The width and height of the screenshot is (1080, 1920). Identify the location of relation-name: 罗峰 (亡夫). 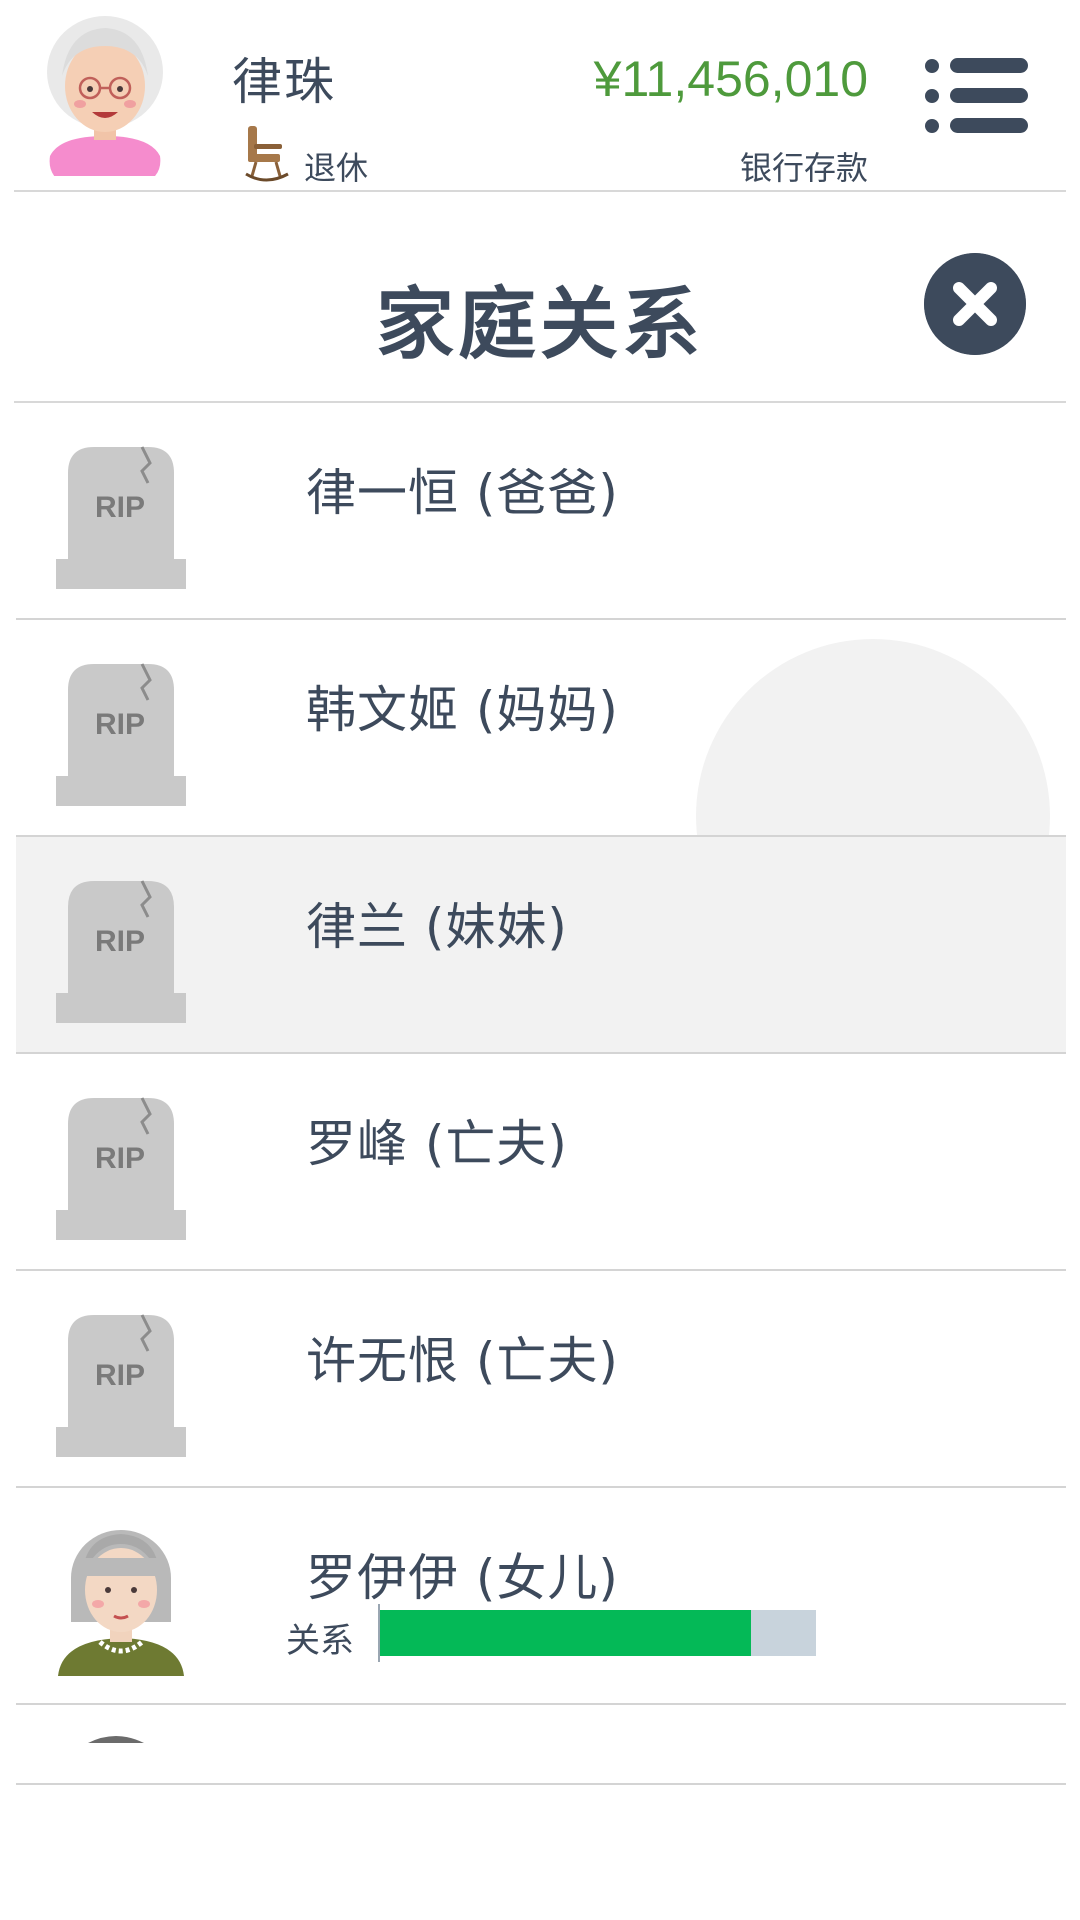
(437, 1144).